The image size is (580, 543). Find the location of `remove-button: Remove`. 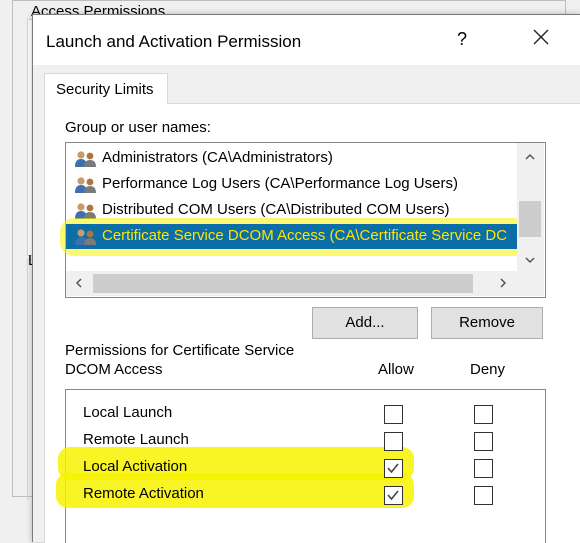

remove-button: Remove is located at coordinates (487, 323).